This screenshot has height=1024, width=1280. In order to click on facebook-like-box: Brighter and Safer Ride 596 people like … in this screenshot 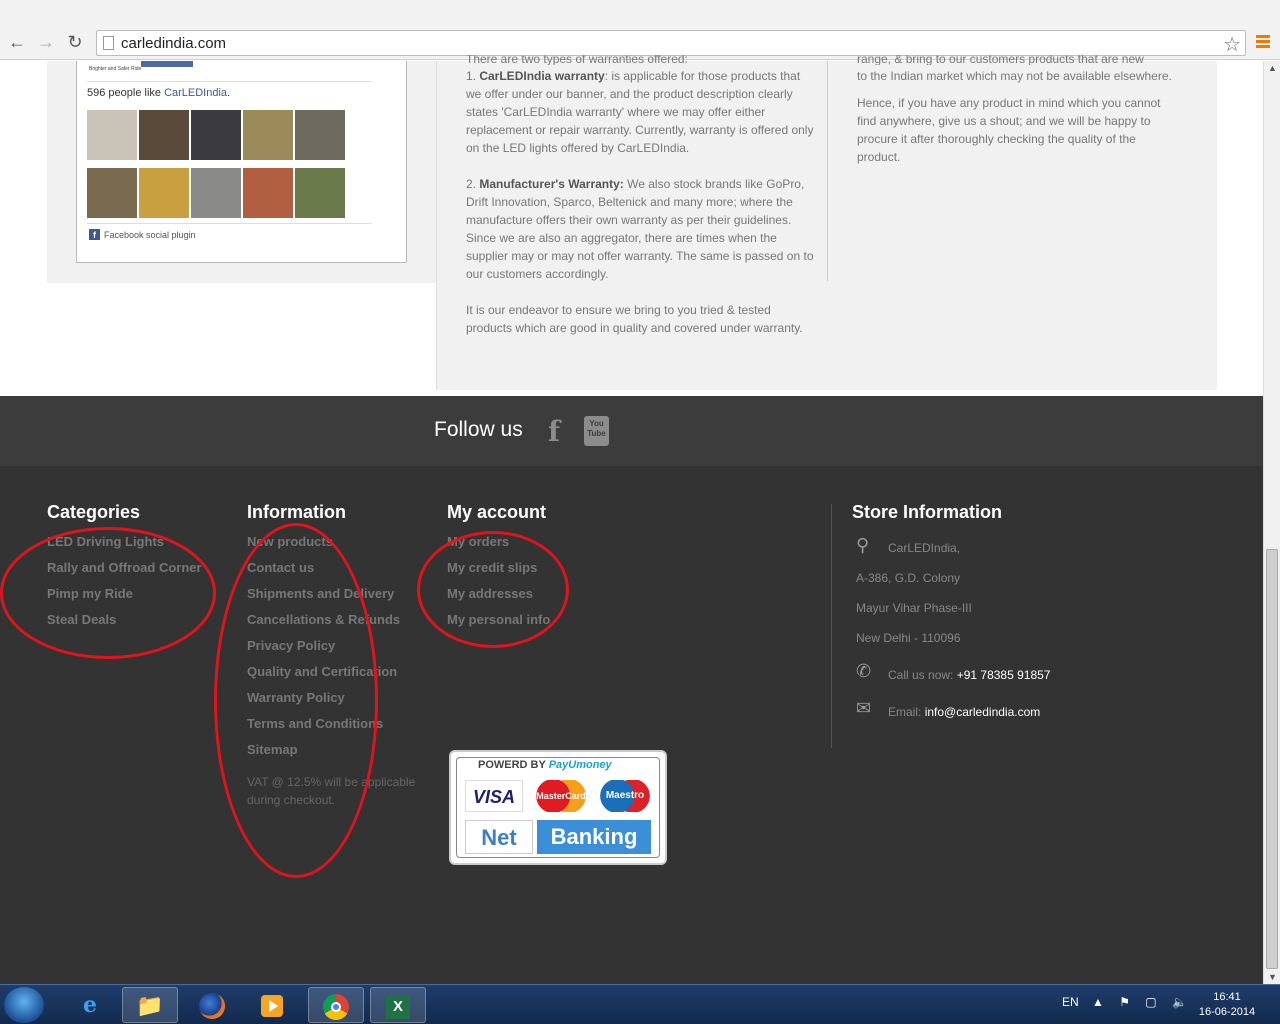, I will do `click(241, 162)`.